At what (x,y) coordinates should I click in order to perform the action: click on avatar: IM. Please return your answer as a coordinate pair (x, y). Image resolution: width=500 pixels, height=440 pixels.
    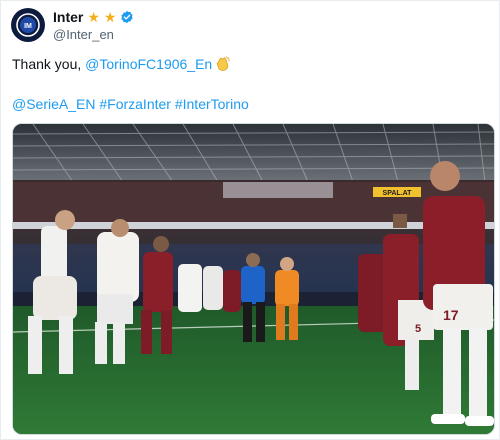
    Looking at the image, I should click on (28, 25).